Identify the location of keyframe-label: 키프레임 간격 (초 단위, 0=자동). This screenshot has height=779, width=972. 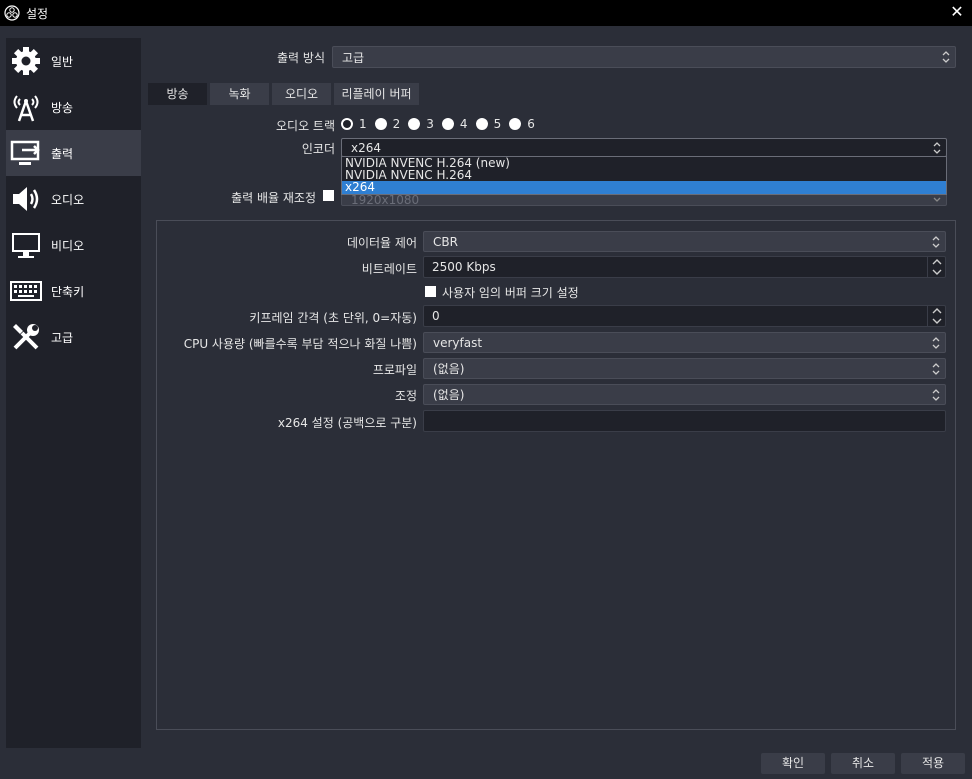
(333, 318).